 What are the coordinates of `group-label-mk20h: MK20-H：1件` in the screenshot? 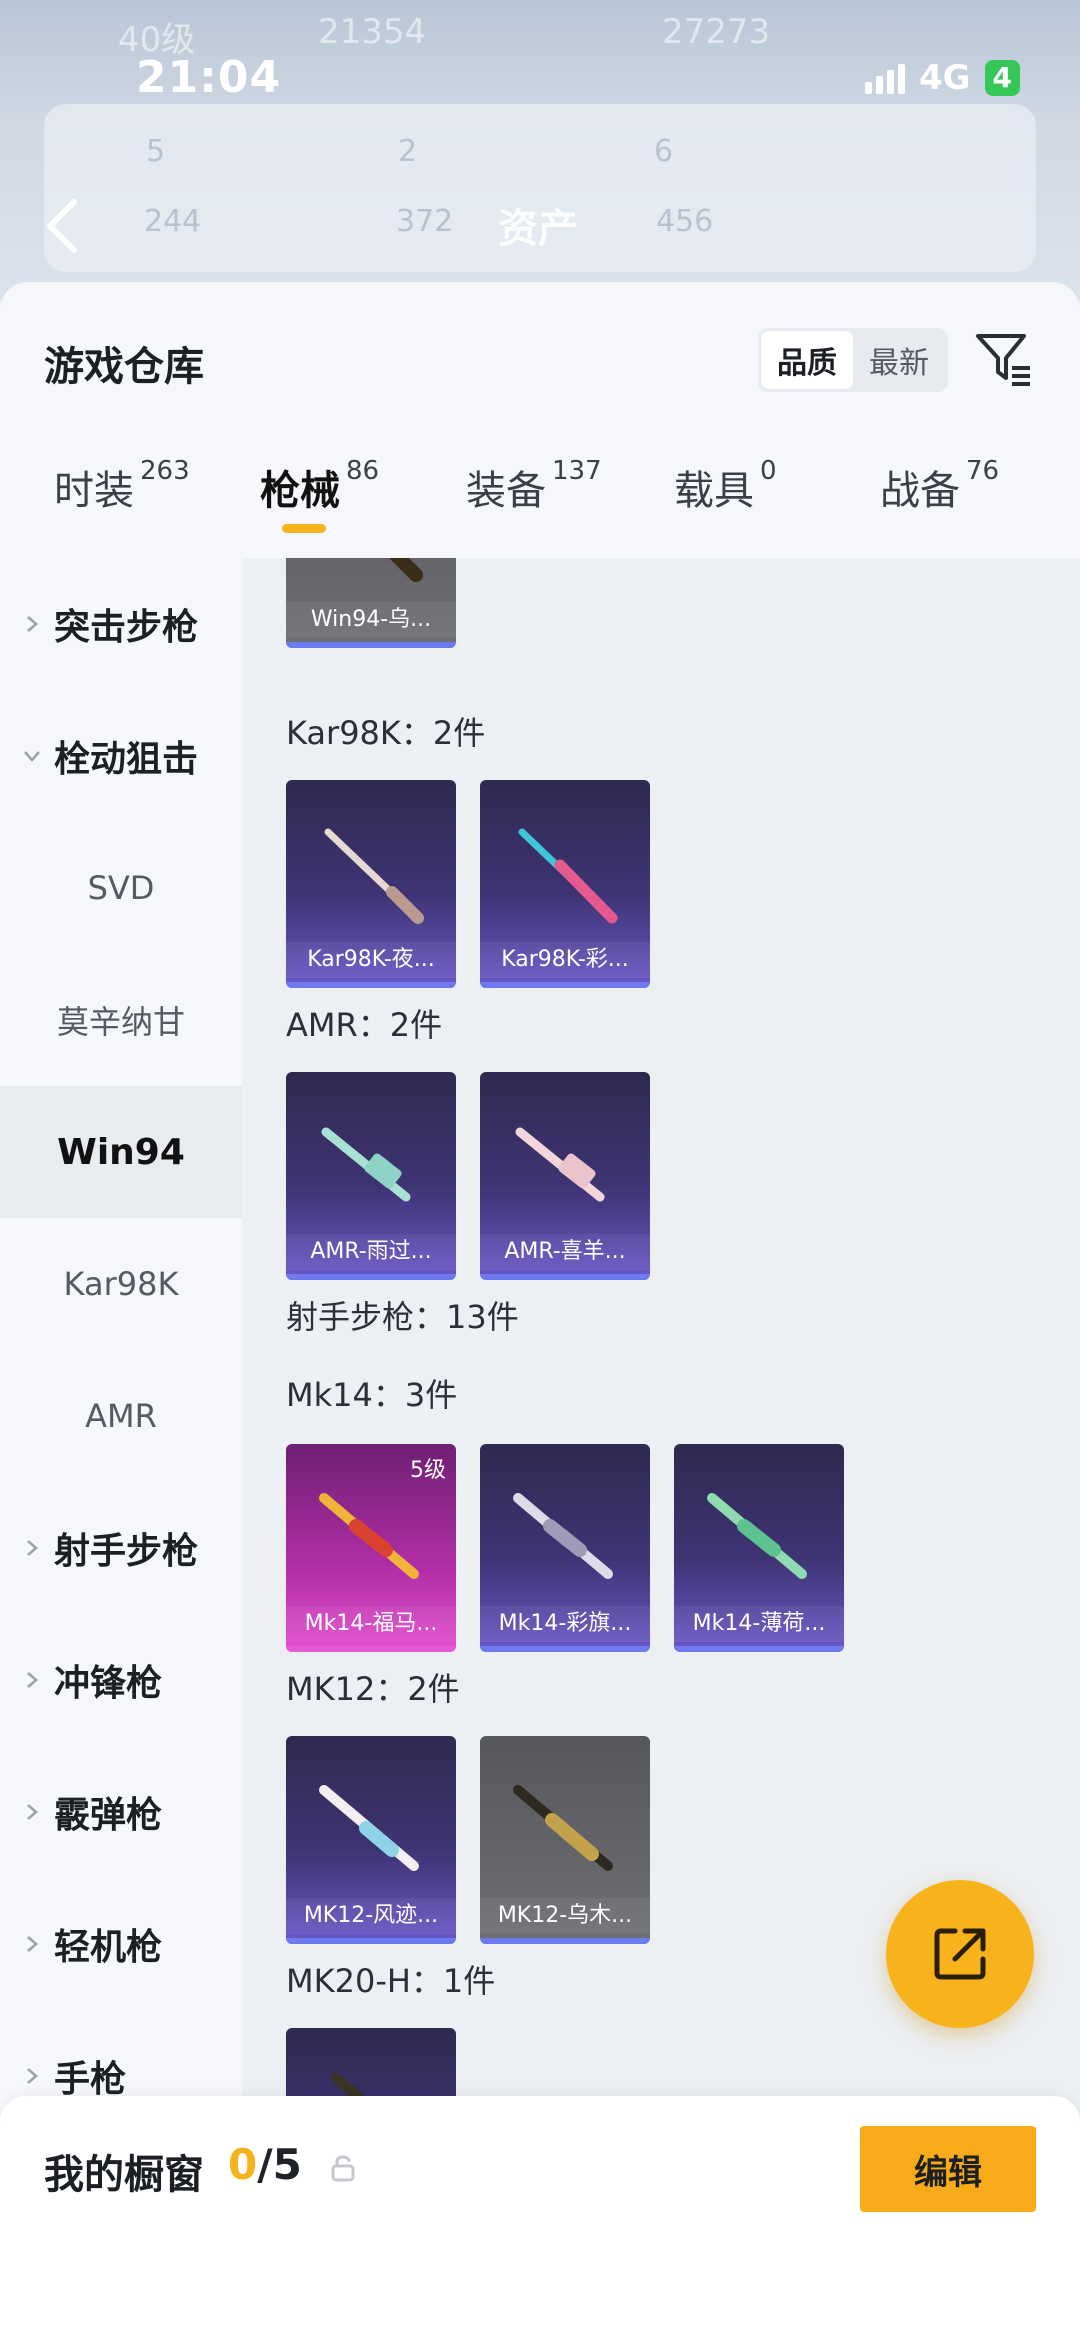 It's located at (391, 1981).